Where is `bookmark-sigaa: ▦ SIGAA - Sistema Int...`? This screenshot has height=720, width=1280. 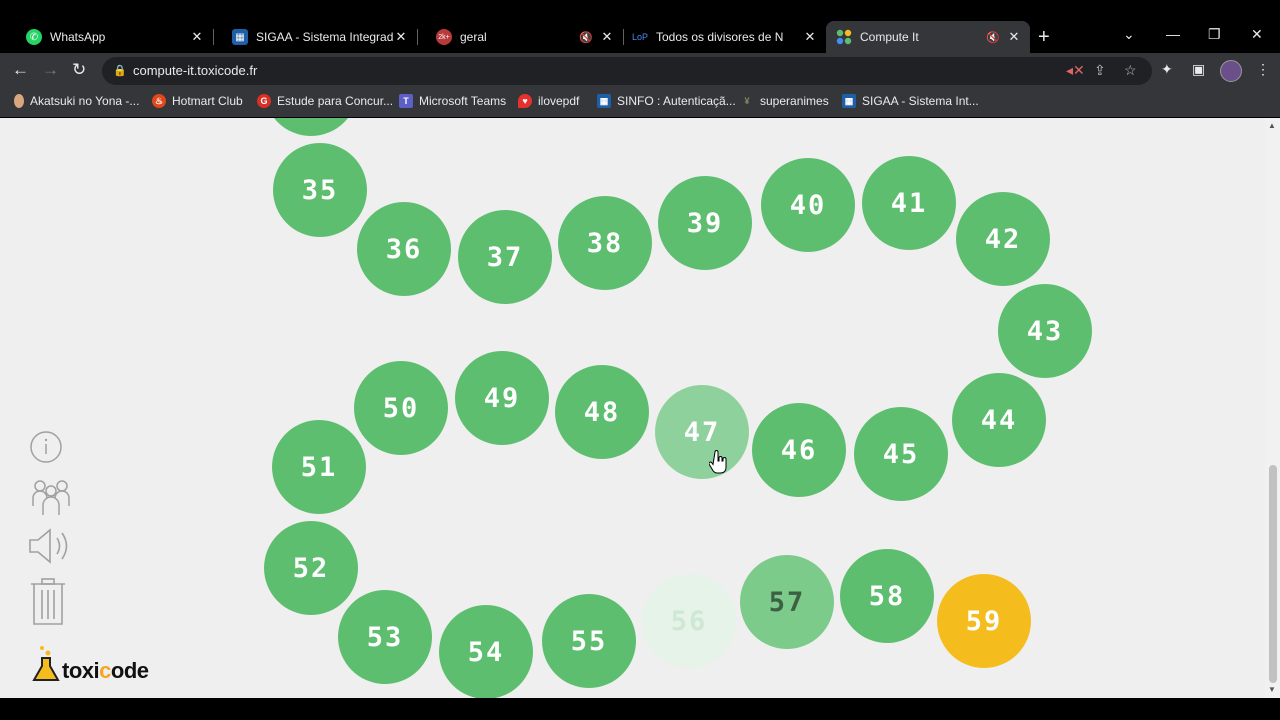
bookmark-sigaa: ▦ SIGAA - Sistema Int... is located at coordinates (910, 101).